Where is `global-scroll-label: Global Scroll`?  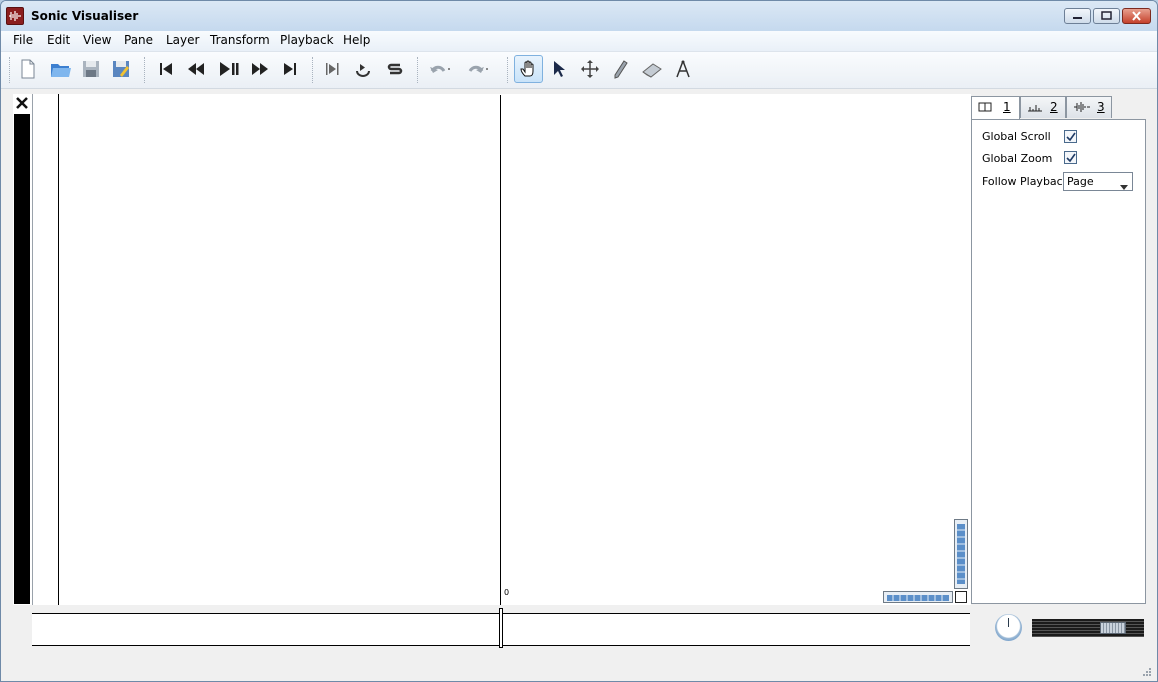
global-scroll-label: Global Scroll is located at coordinates (1016, 136).